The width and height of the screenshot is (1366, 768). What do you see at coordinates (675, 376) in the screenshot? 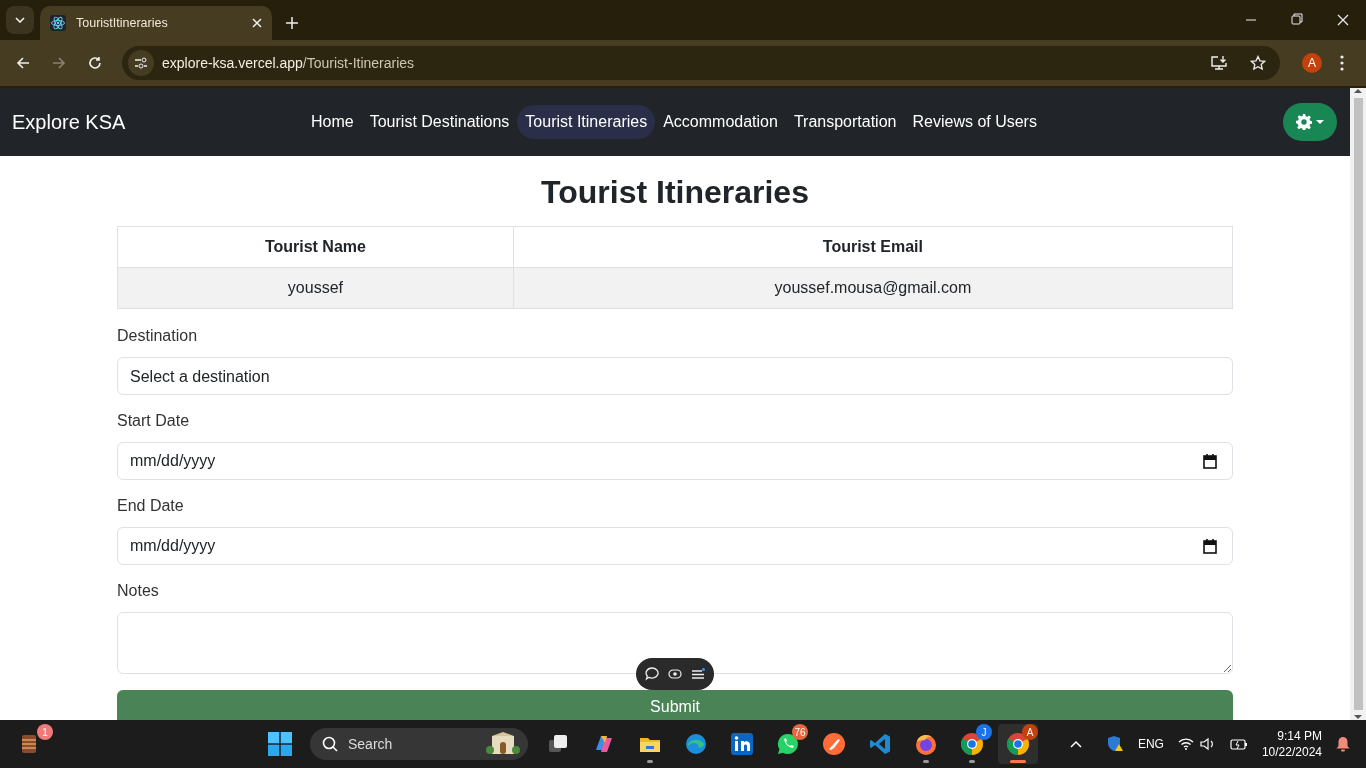
I see `destination-select: Select a destination` at bounding box center [675, 376].